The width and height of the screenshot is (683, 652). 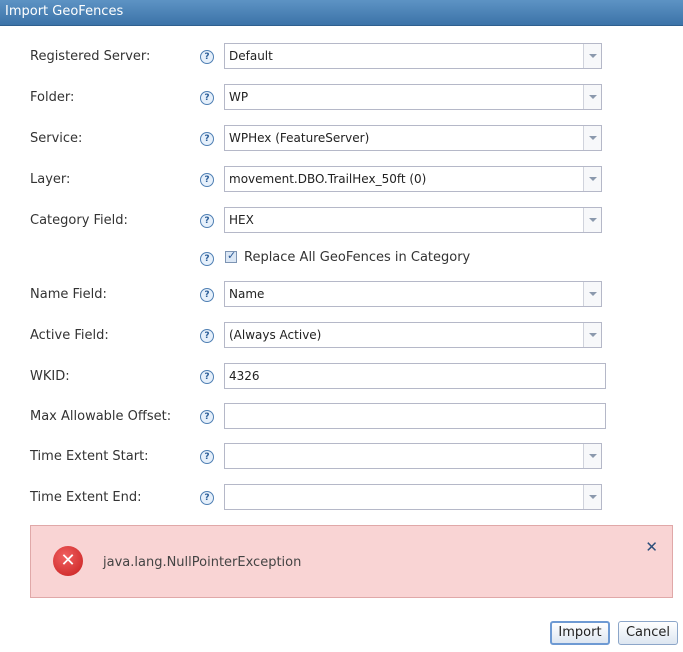 I want to click on replace-all-row: ? Replace All GeoFences in Category, so click(x=341, y=259).